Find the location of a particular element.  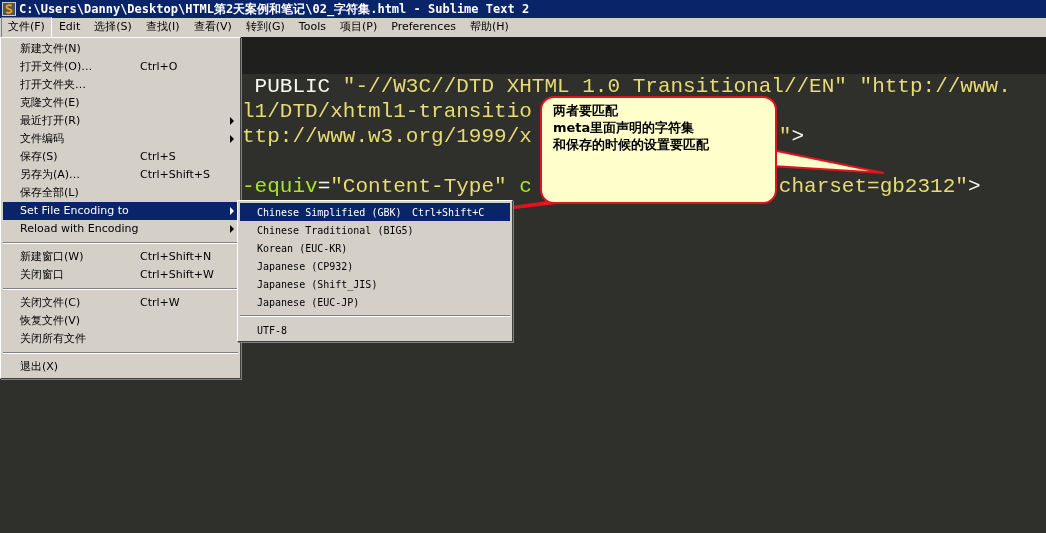

callout-text: 两者要匹配 is located at coordinates (586, 110).